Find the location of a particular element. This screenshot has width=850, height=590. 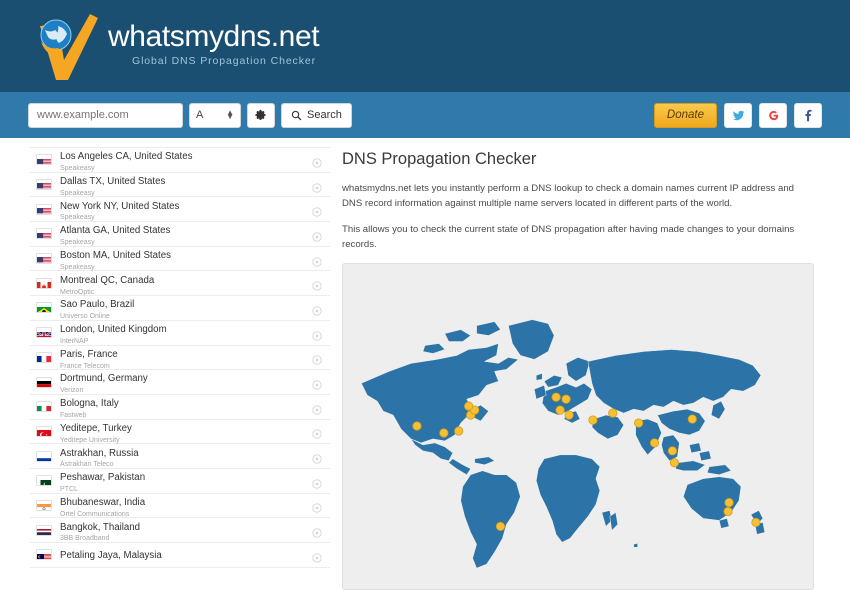

flag-icon-tr is located at coordinates (44, 431).